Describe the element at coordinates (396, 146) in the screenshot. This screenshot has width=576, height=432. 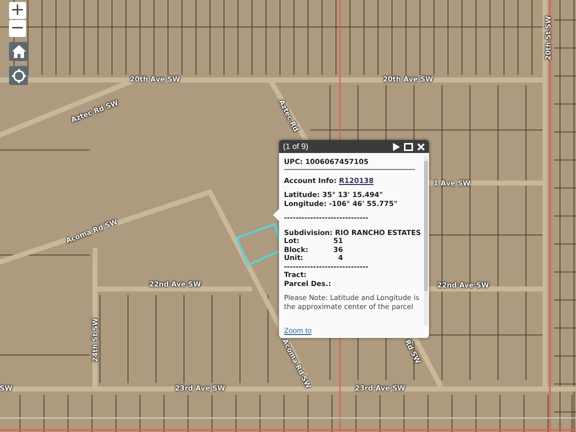
I see `play-icon` at that location.